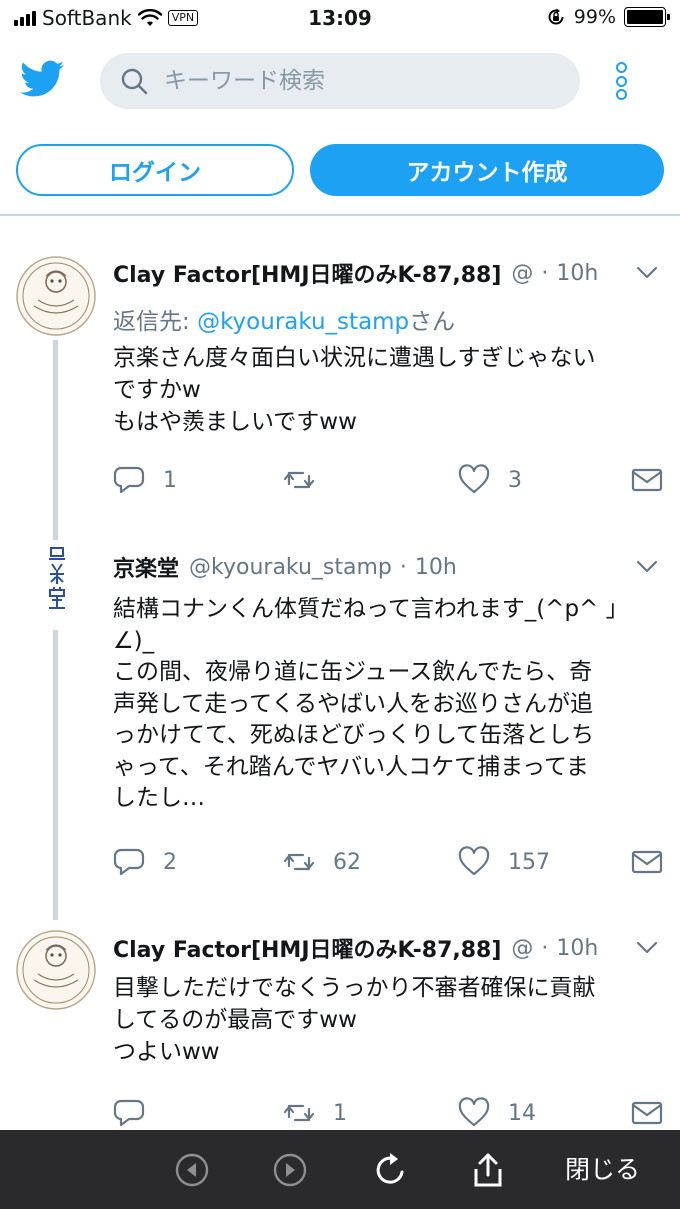 Image resolution: width=680 pixels, height=1209 pixels. Describe the element at coordinates (157, 390) in the screenshot. I see `tweet-line: ですかw` at that location.